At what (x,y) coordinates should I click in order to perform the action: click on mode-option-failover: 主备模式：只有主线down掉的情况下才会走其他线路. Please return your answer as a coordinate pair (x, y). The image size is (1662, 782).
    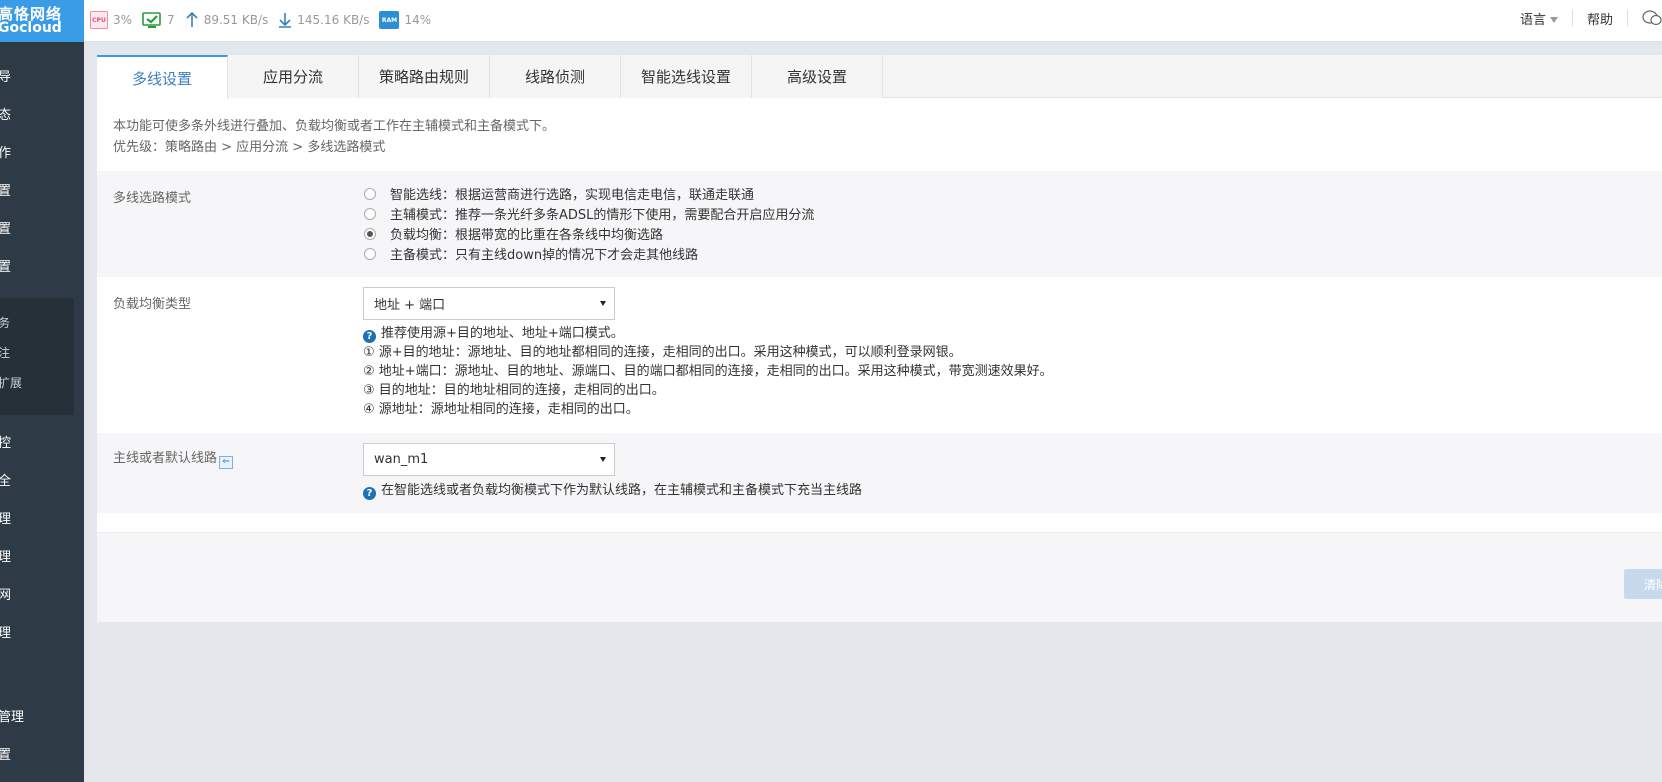
    Looking at the image, I should click on (531, 253).